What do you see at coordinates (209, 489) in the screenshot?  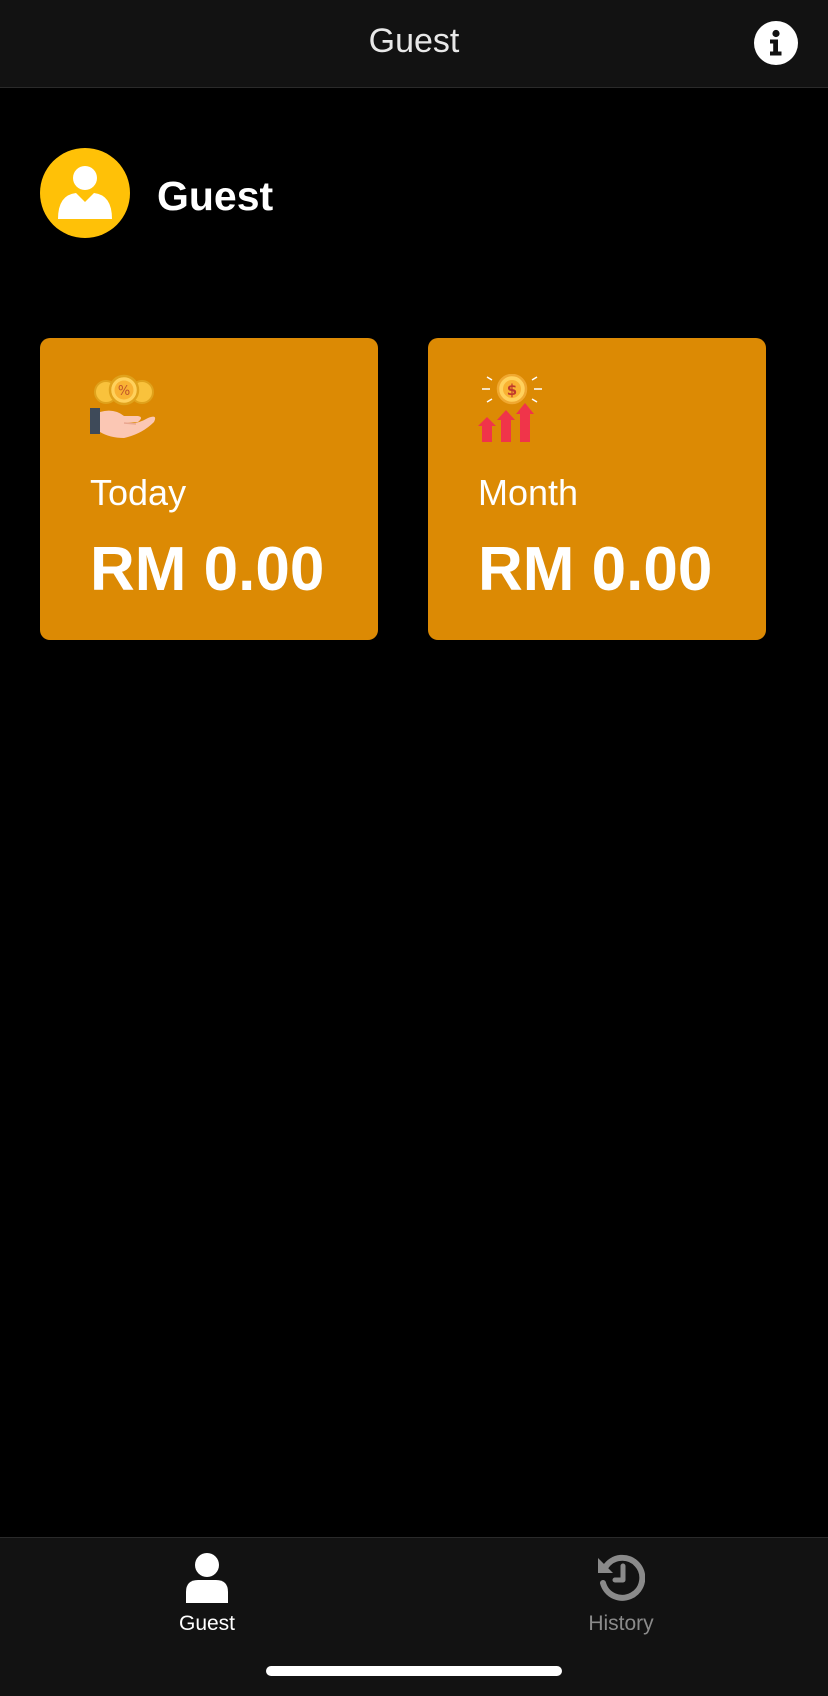 I see `today-earnings-card: % Today RM 0.00` at bounding box center [209, 489].